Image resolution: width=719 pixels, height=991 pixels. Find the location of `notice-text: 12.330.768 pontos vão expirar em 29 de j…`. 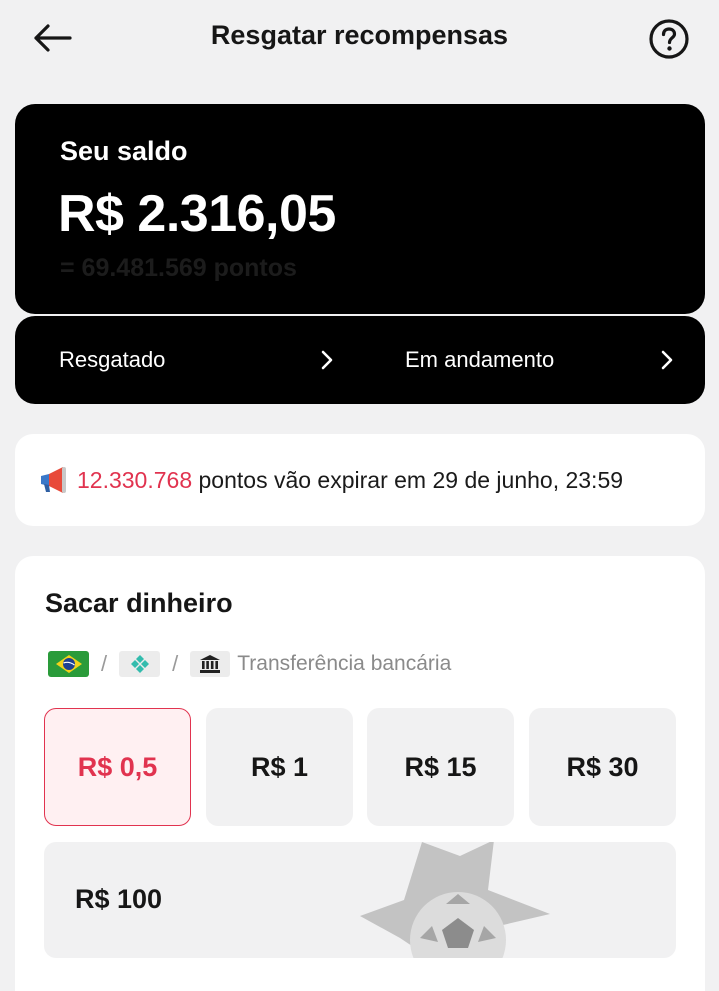

notice-text: 12.330.768 pontos vão expirar em 29 de j… is located at coordinates (350, 480).